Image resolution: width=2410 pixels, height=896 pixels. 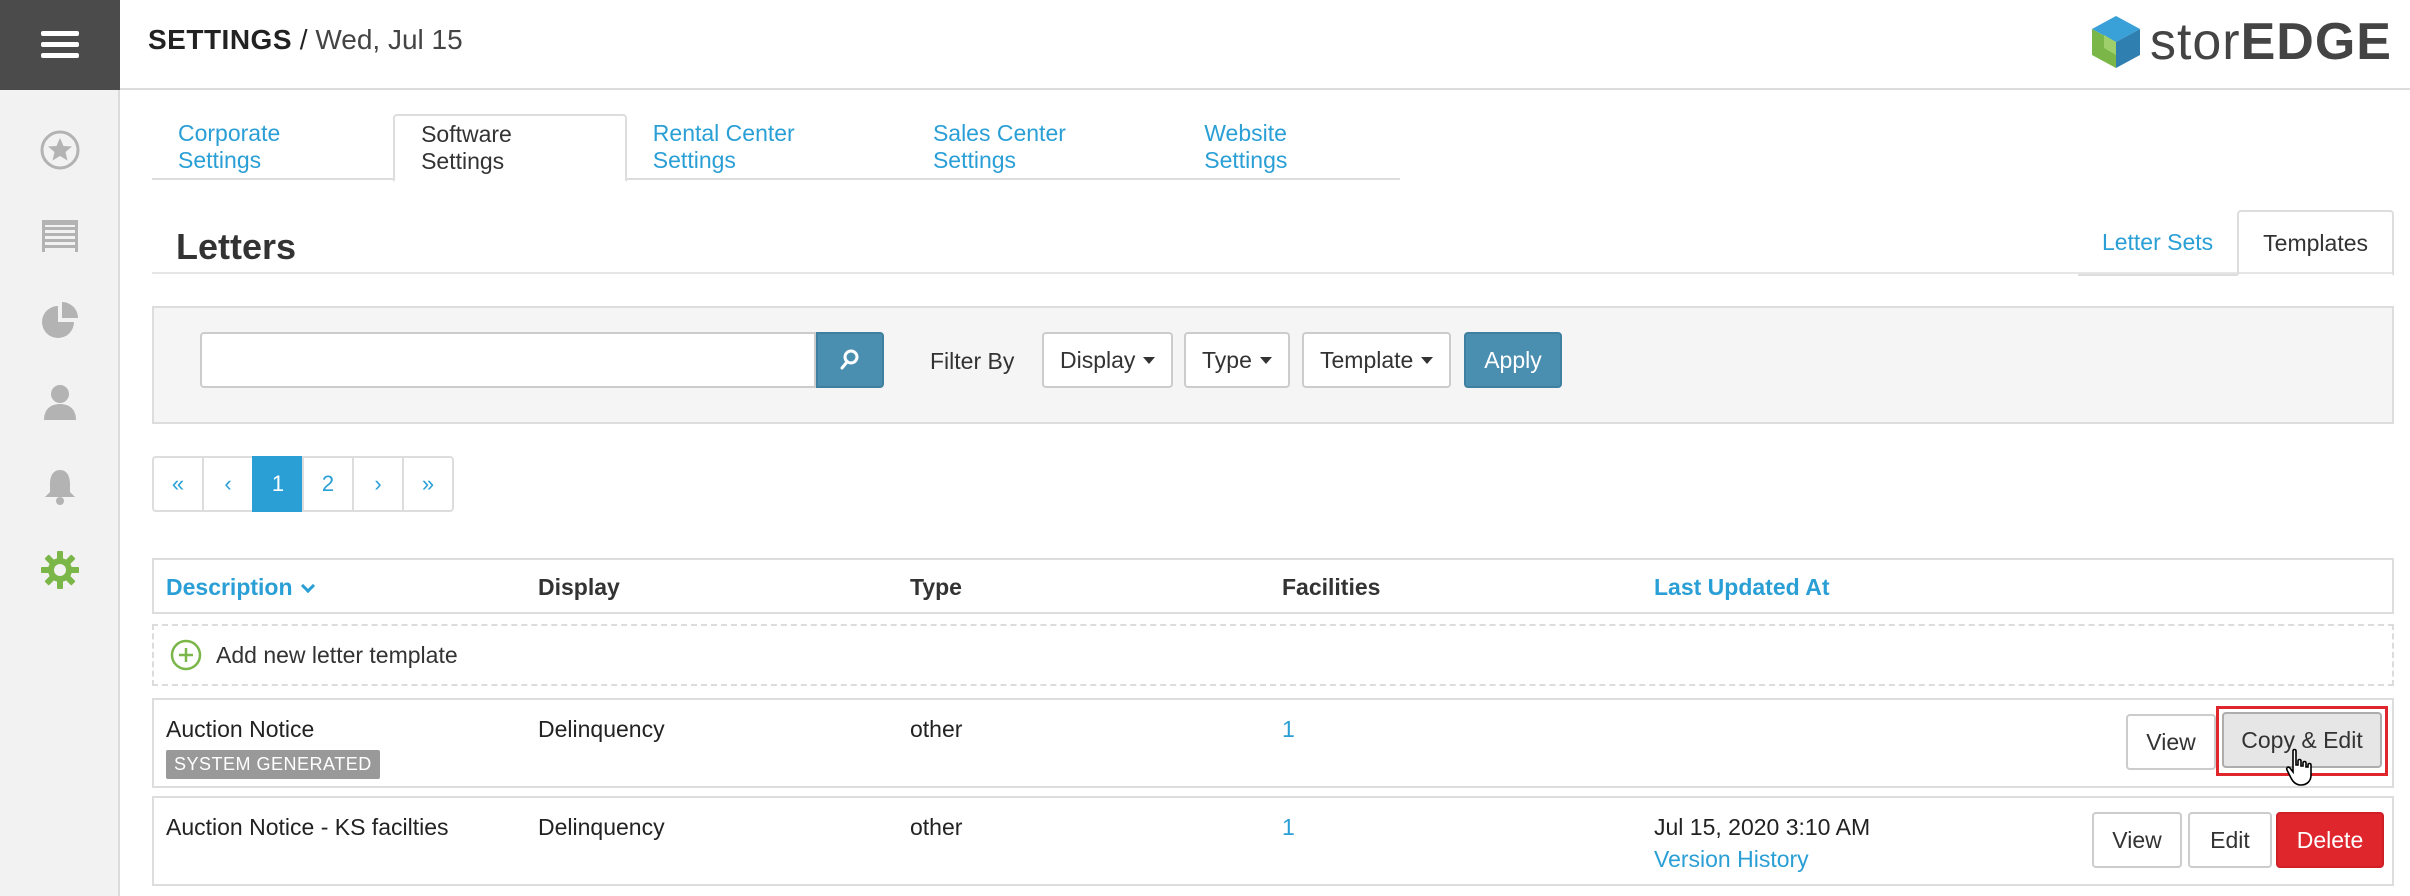 I want to click on column-description: Description, so click(x=240, y=587).